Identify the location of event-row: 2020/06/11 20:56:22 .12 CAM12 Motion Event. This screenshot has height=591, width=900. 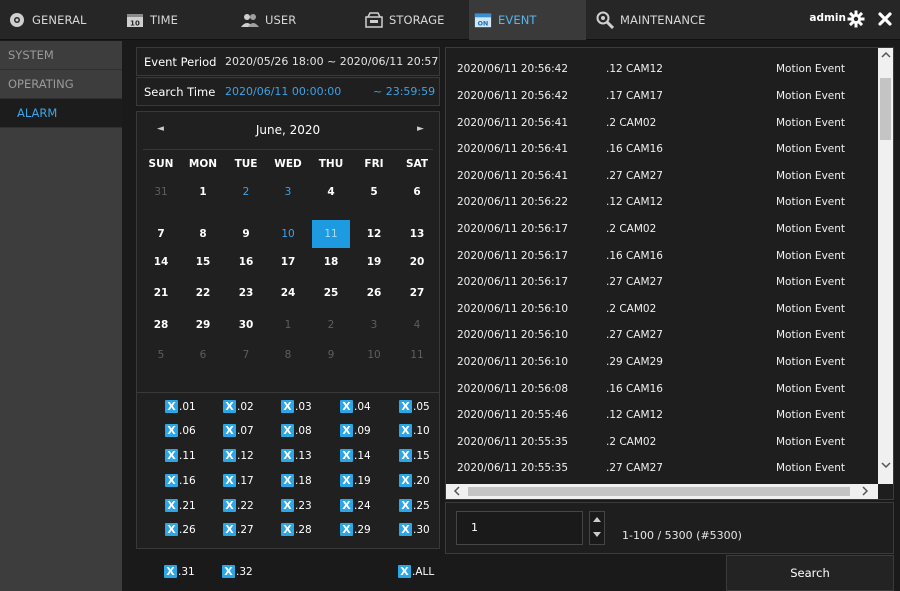
(661, 202).